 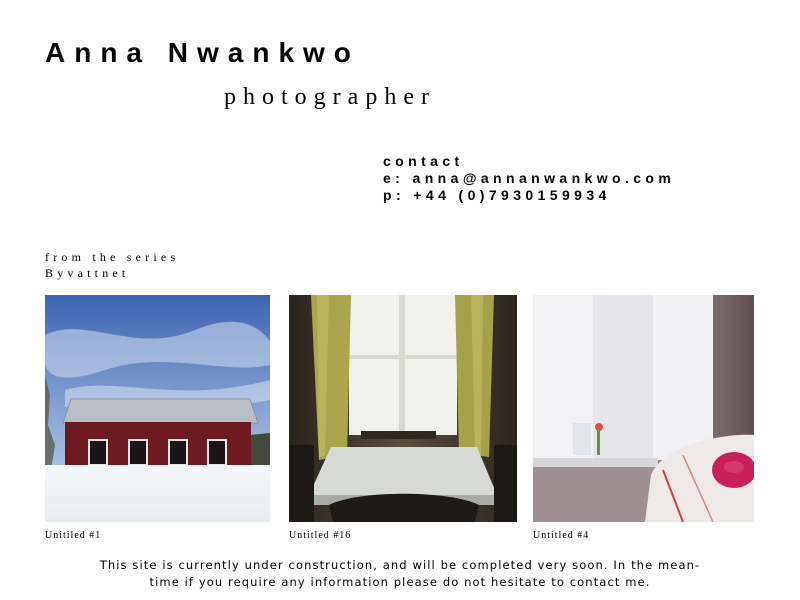 What do you see at coordinates (423, 161) in the screenshot?
I see `contact-heading: contact` at bounding box center [423, 161].